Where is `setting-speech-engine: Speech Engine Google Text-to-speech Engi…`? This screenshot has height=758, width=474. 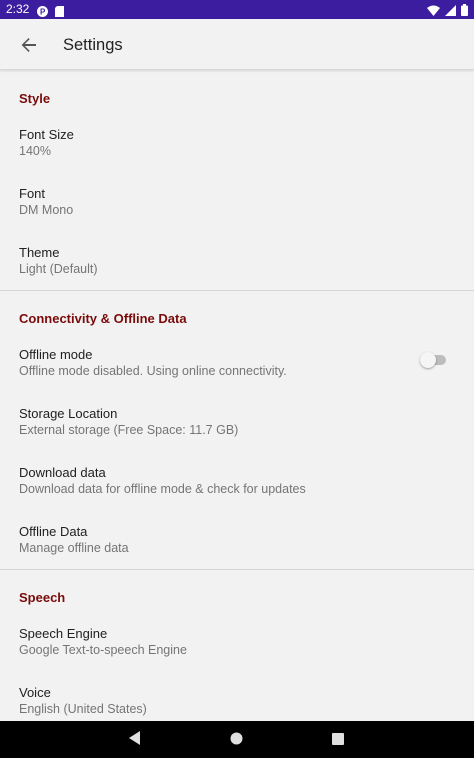
setting-speech-engine: Speech Engine Google Text-to-speech Engi… is located at coordinates (237, 655).